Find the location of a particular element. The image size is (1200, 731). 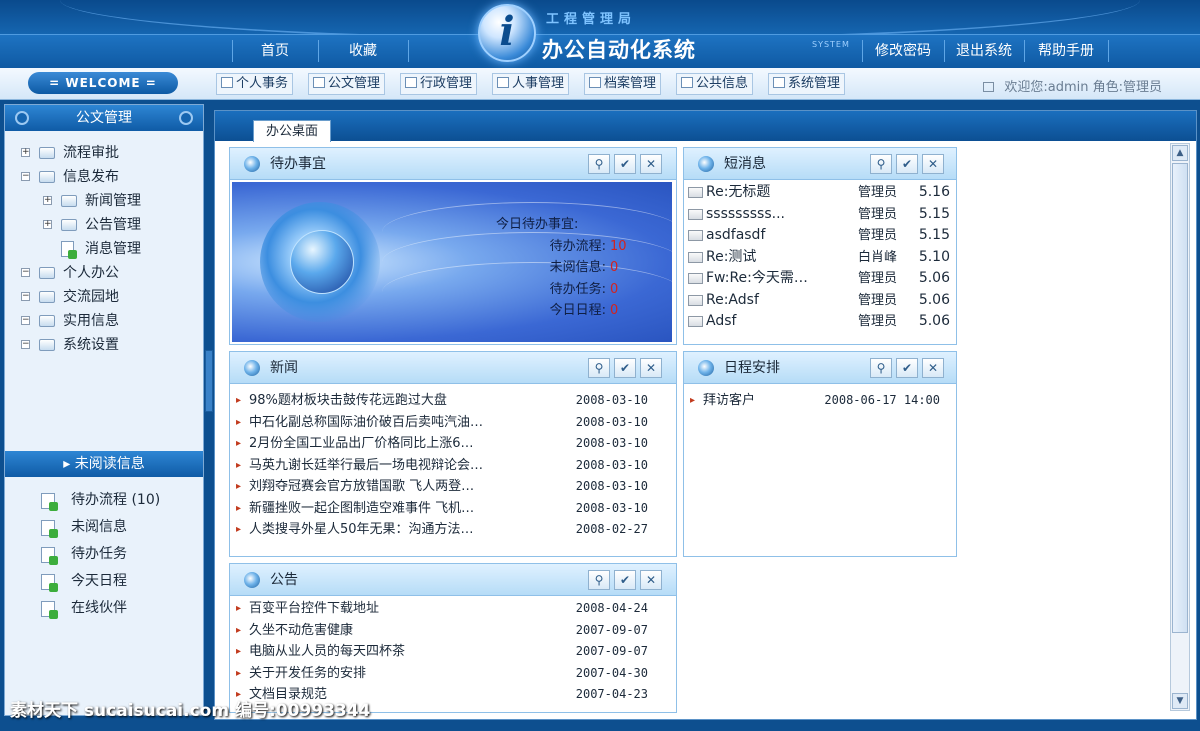

module-hr: 人事管理 is located at coordinates (531, 84).